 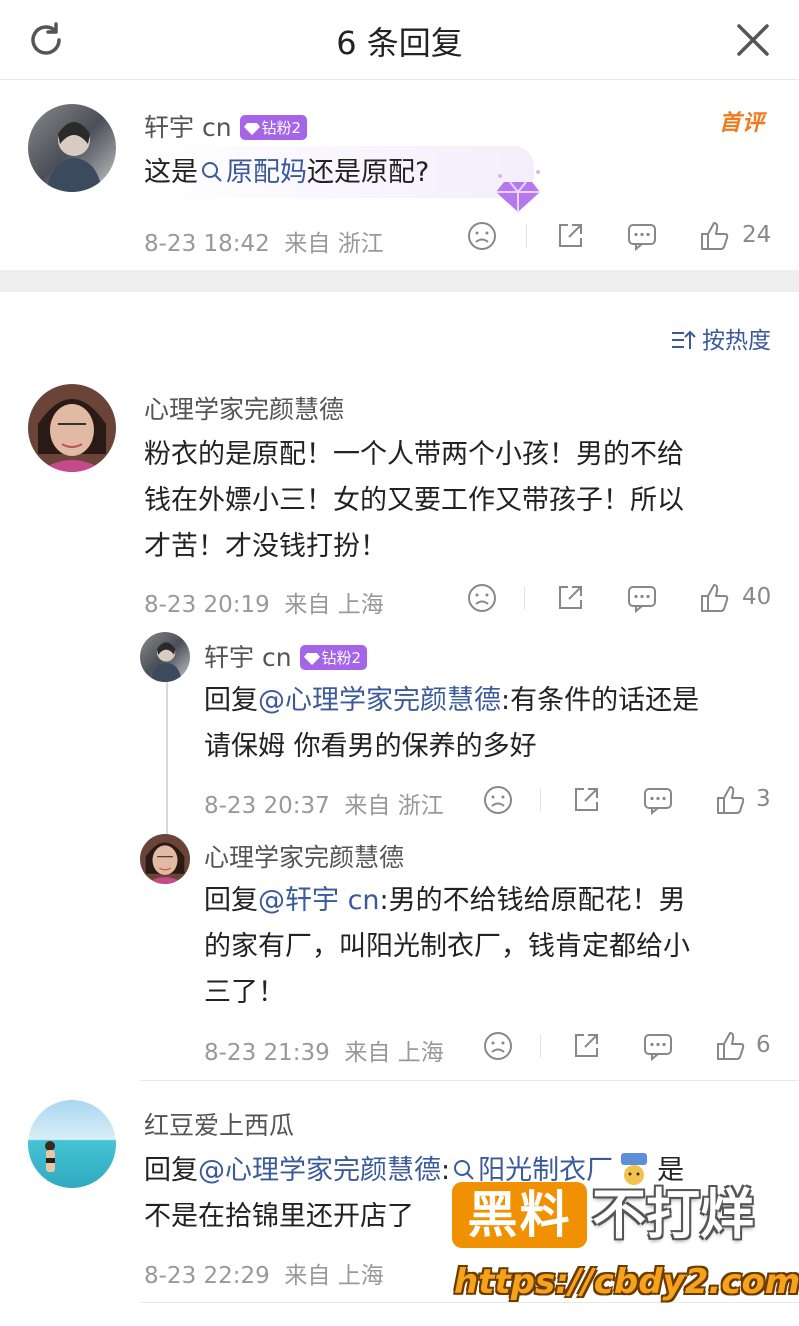 What do you see at coordinates (763, 799) in the screenshot?
I see `like-count: 3` at bounding box center [763, 799].